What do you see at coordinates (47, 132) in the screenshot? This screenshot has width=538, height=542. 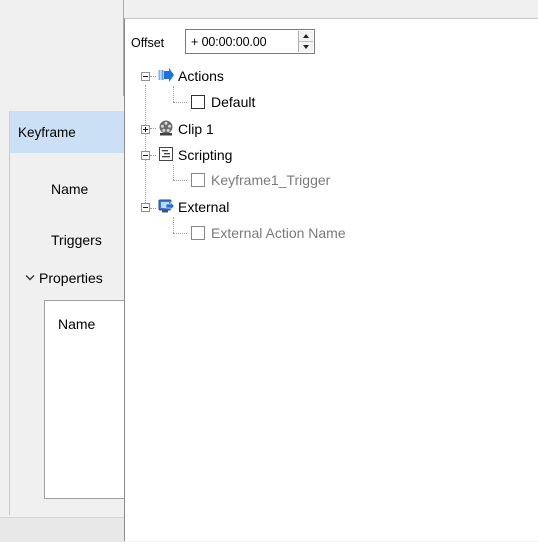 I see `tab-keyframe-label: Keyframe` at bounding box center [47, 132].